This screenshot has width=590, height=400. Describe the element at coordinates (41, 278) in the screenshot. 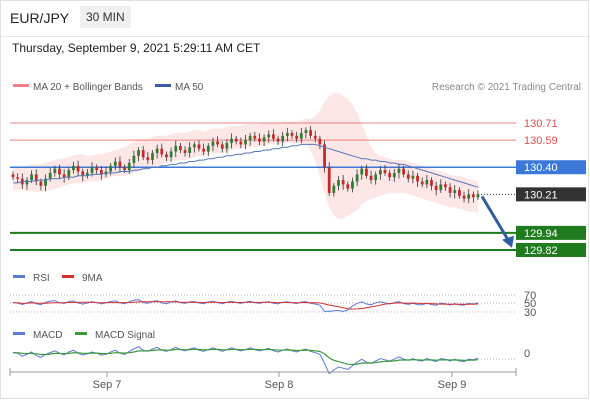

I see `rsi-legend-label: RSI` at that location.